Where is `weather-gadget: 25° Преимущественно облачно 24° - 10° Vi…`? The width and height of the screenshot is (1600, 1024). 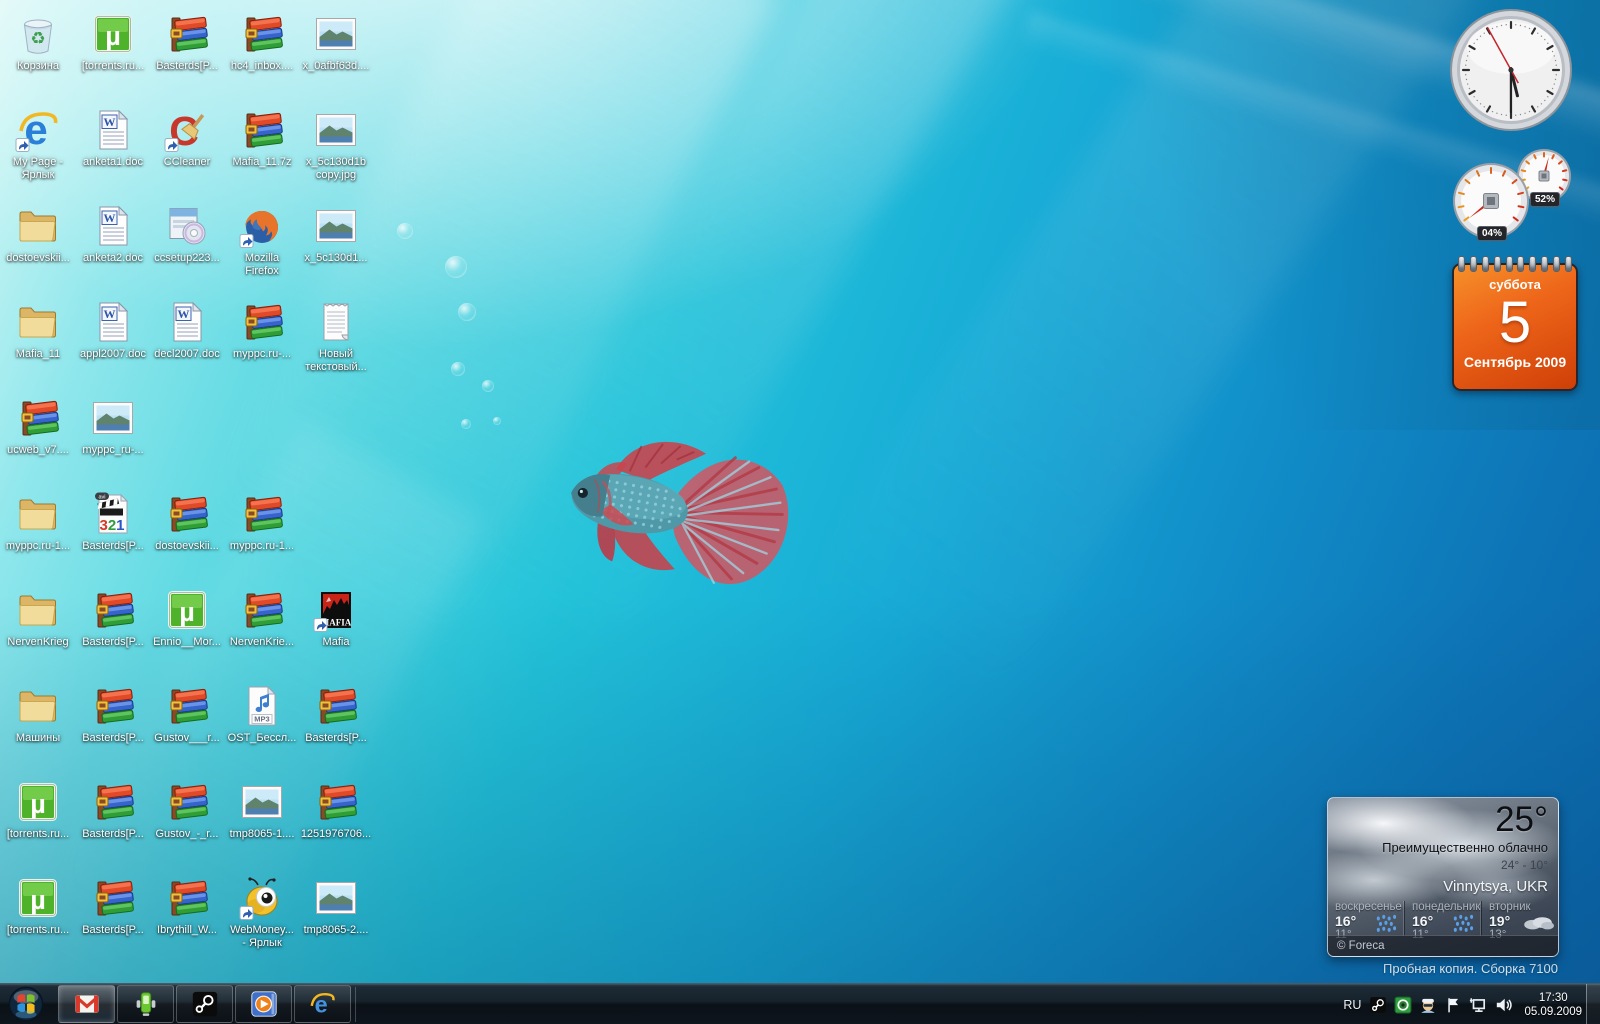
weather-gadget: 25° Преимущественно облачно 24° - 10° Vi… is located at coordinates (1443, 877).